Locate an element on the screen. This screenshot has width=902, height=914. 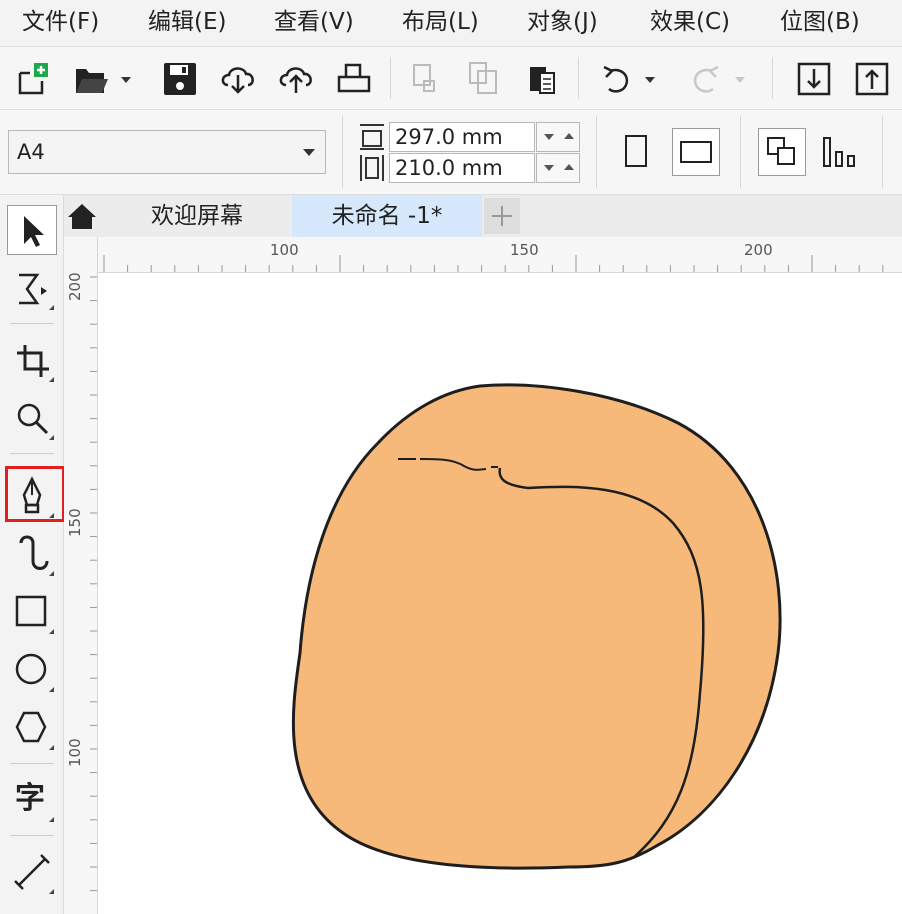
horizontal-ruler-ticks is located at coordinates (478, 257).